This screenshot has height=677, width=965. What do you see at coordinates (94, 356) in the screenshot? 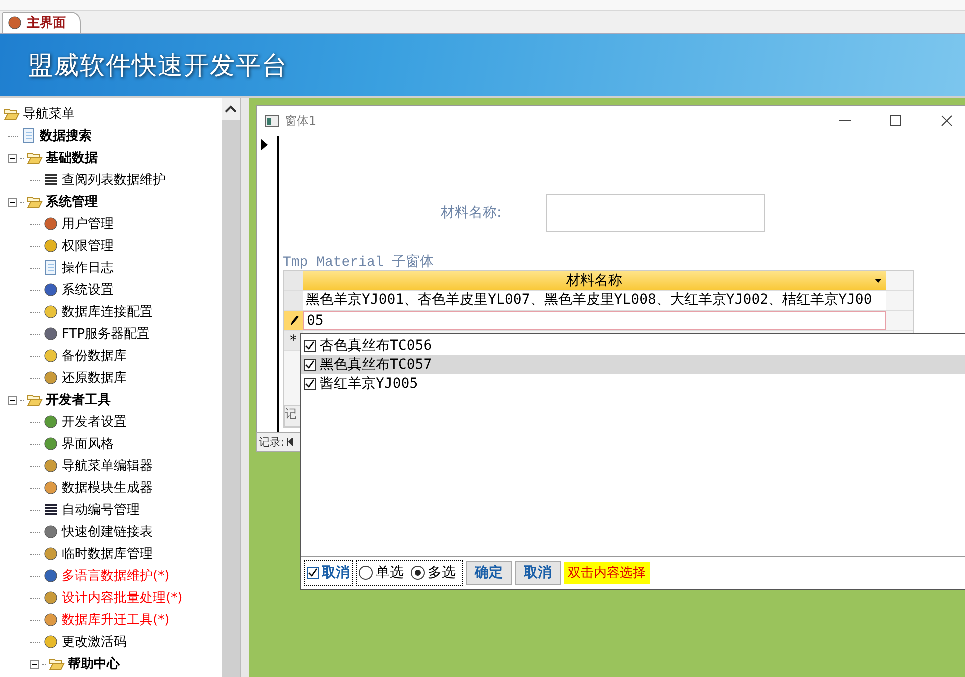
I see `tree-item: 备份数据库` at bounding box center [94, 356].